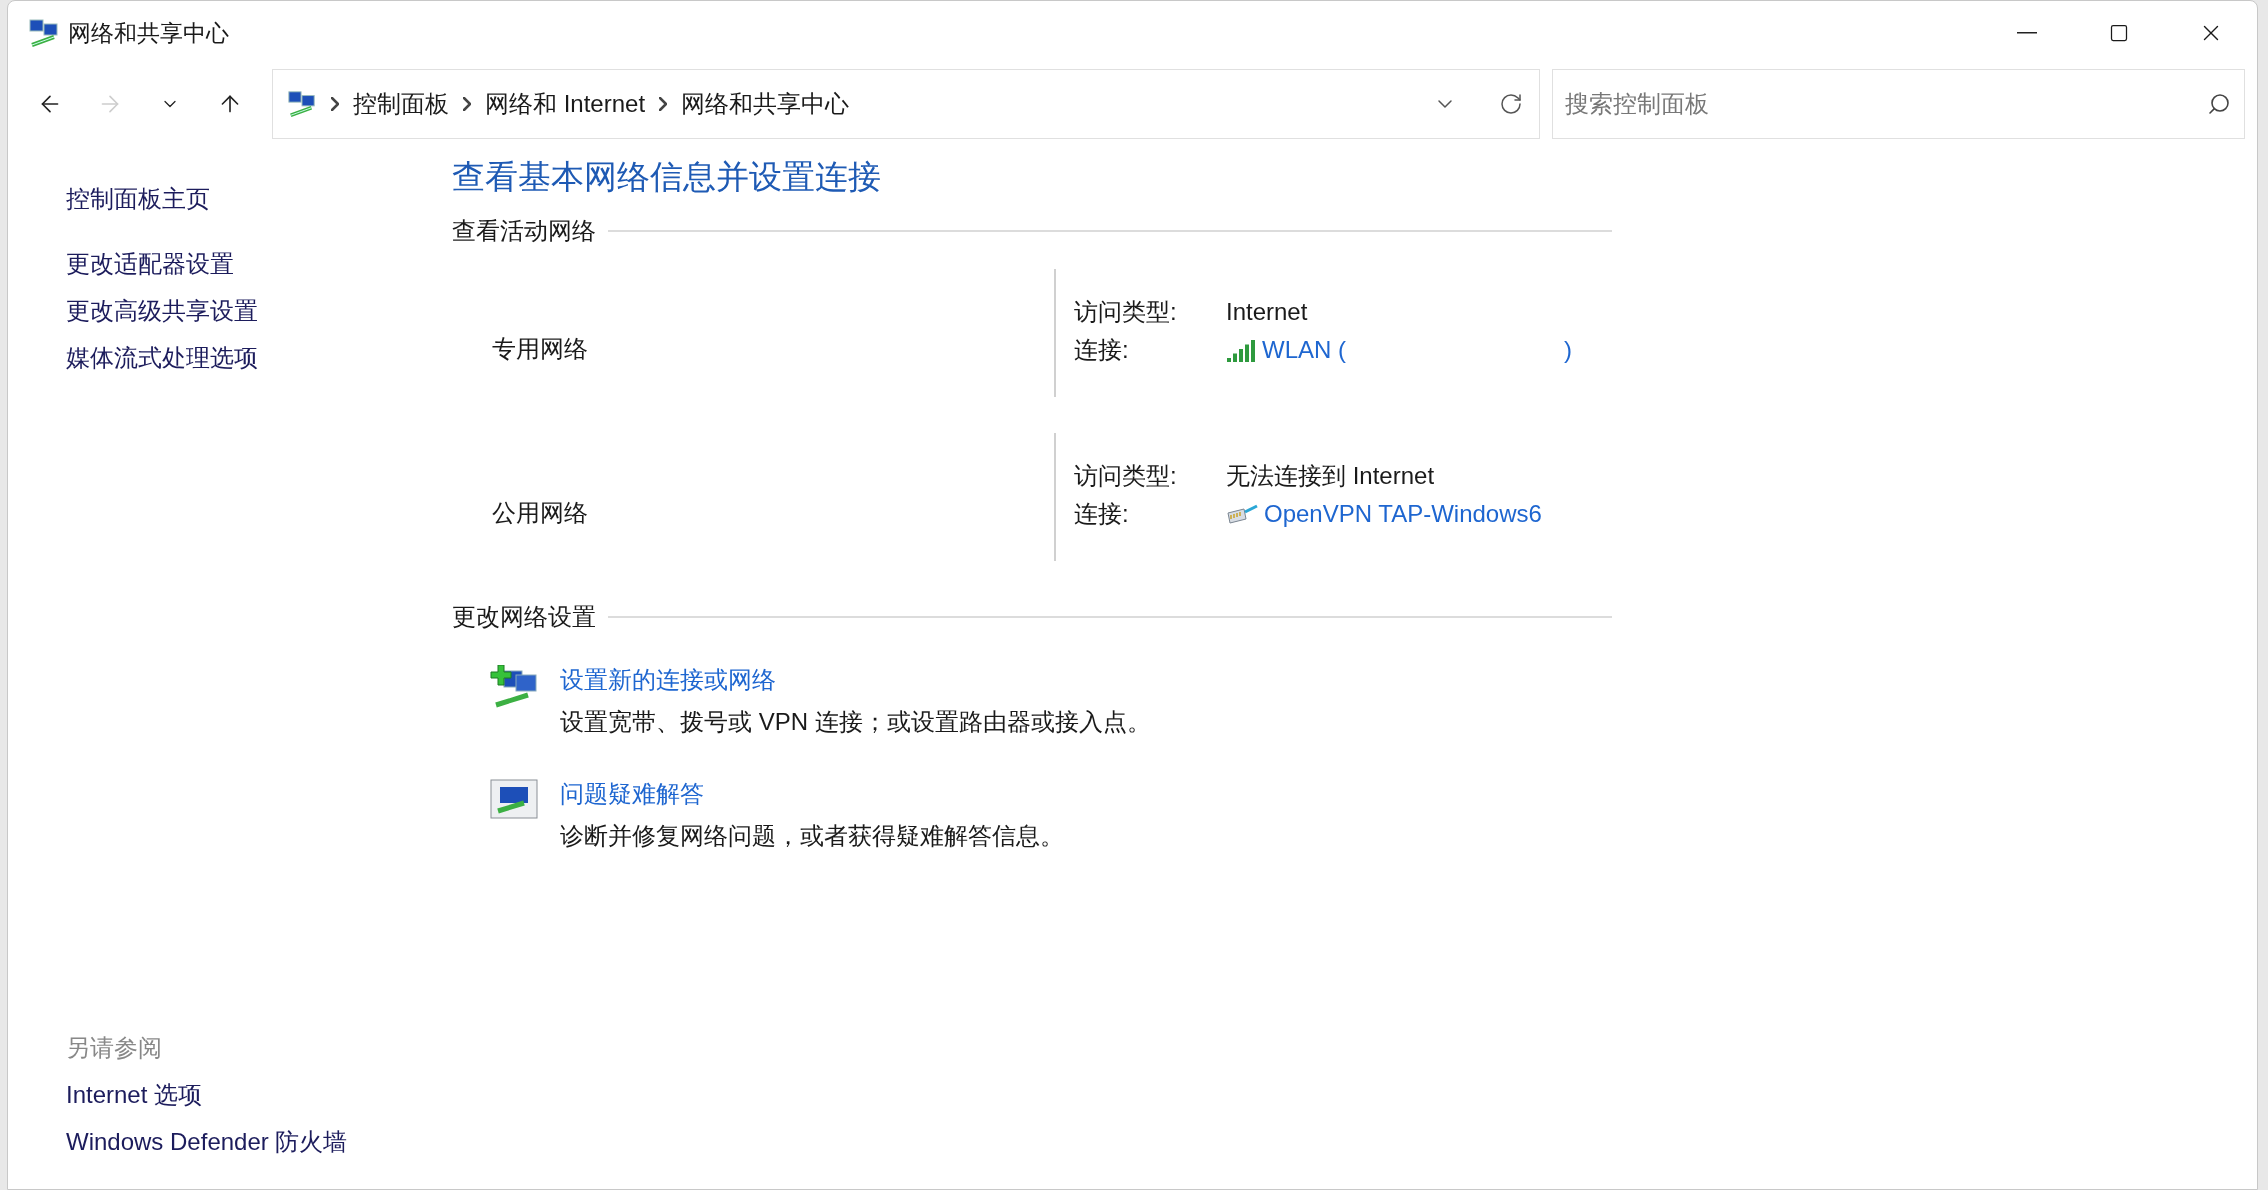 The width and height of the screenshot is (2268, 1190). I want to click on see-also-link: Internet 选项, so click(259, 1094).